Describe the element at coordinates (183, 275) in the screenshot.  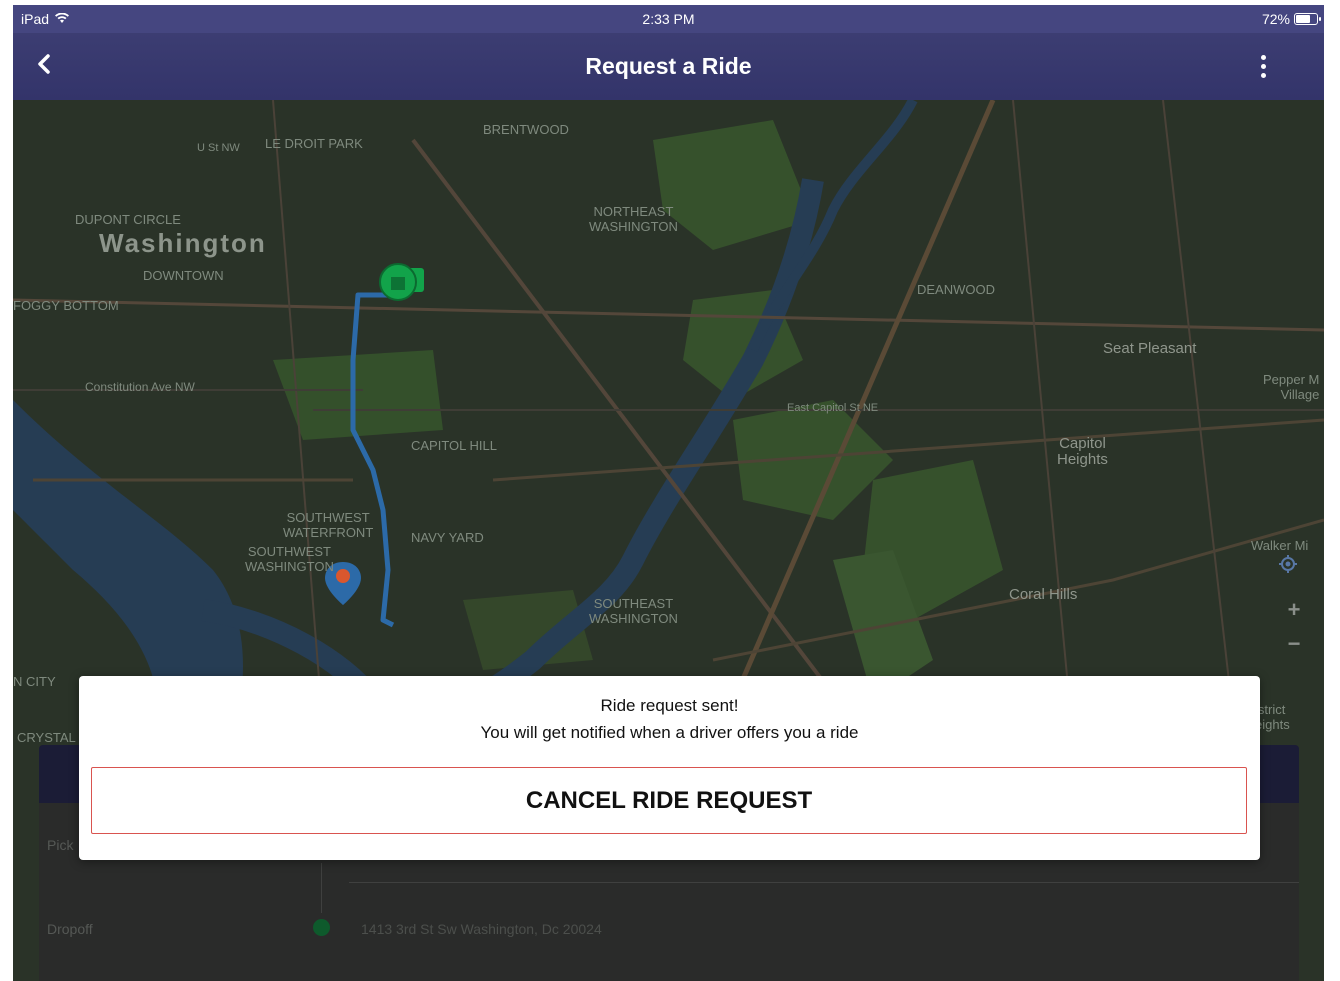
I see `map-label-downtown: DOWNTOWN` at that location.